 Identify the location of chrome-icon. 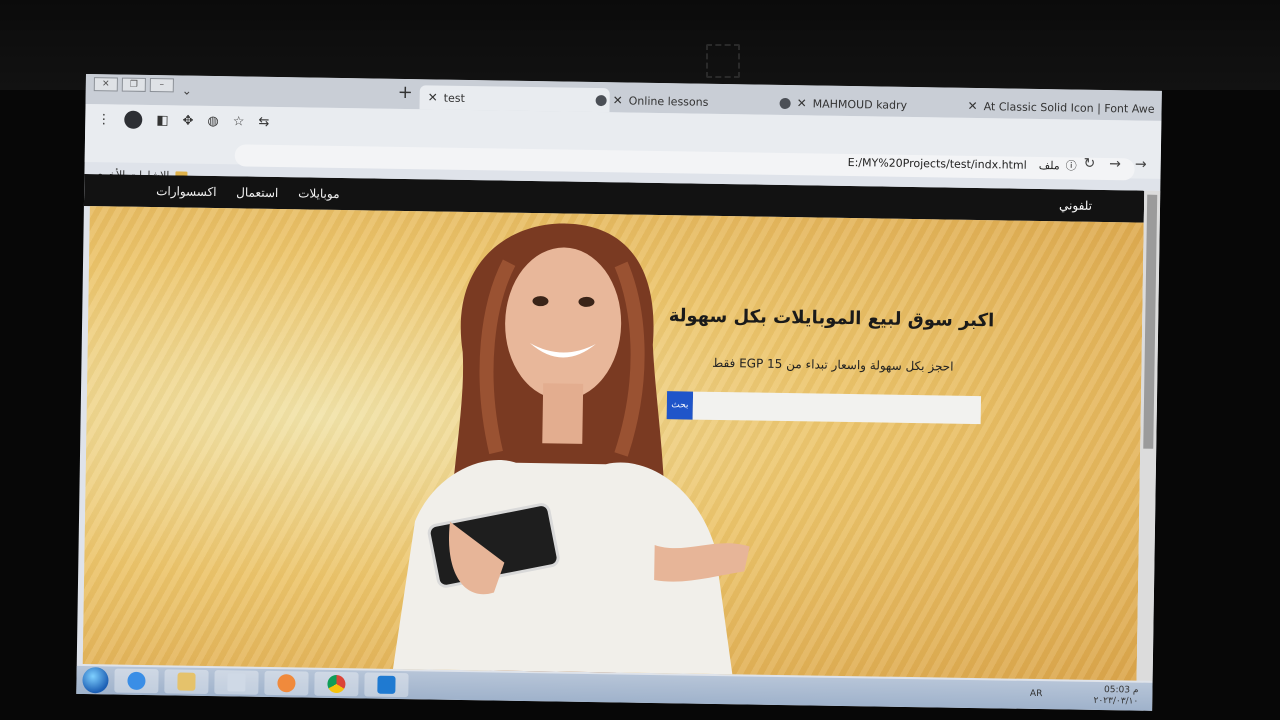
(336, 684).